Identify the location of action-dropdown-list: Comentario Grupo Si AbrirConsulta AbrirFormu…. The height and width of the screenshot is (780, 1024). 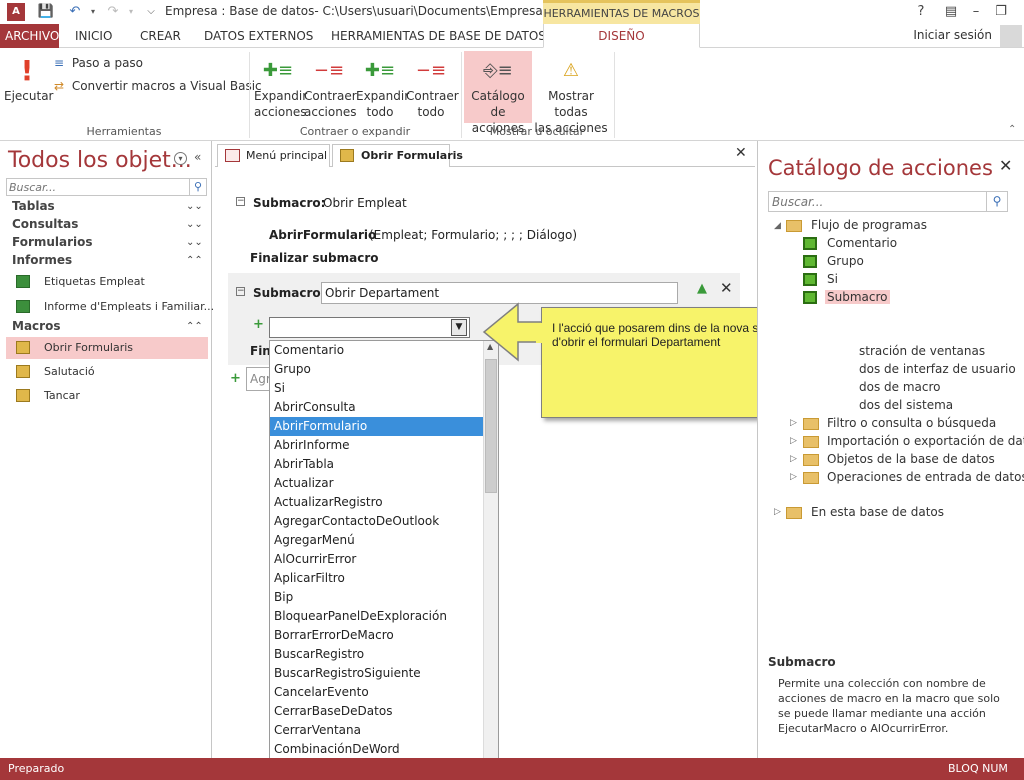
(384, 558).